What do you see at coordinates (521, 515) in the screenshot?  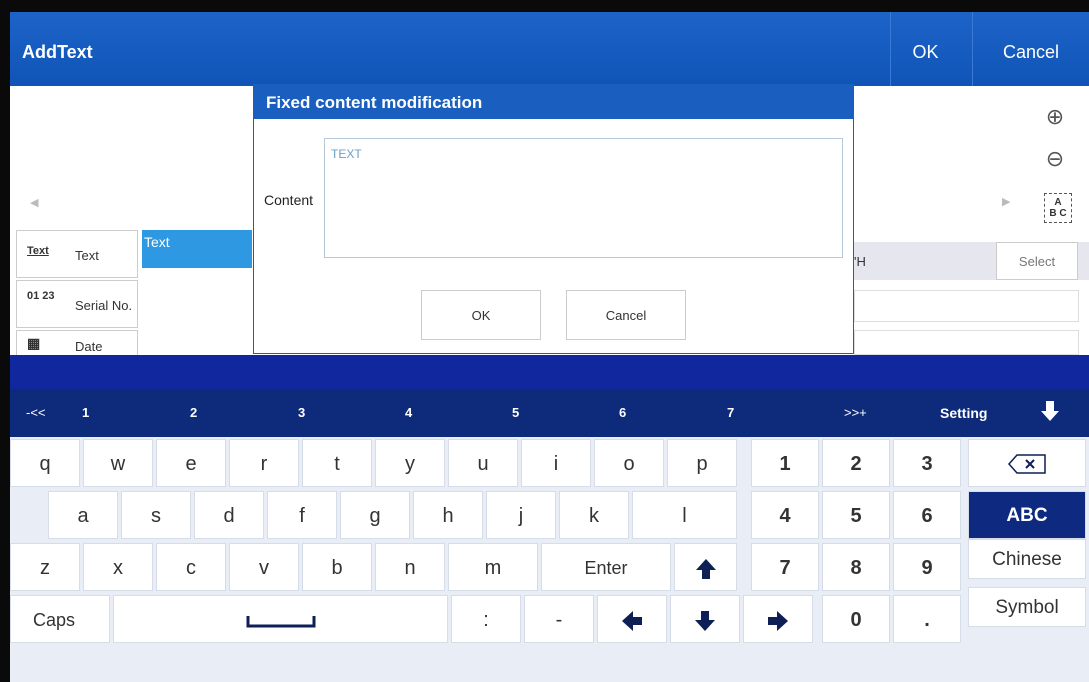 I see `key-j: j` at bounding box center [521, 515].